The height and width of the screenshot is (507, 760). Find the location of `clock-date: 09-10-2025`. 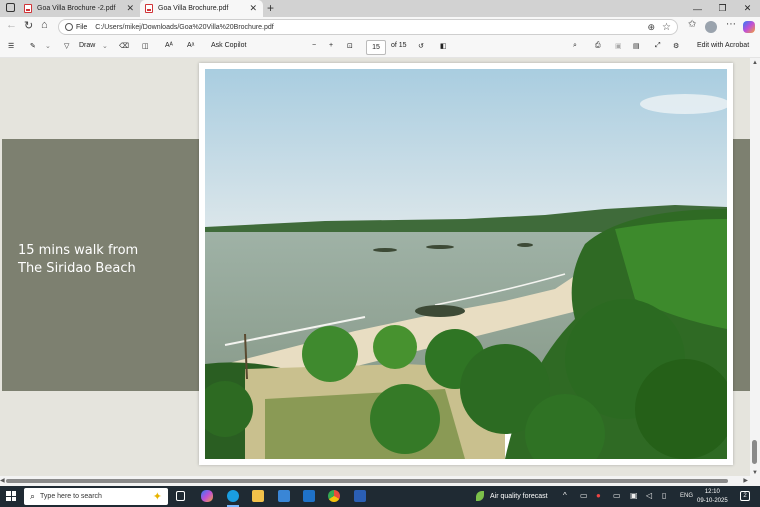

clock-date: 09-10-2025 is located at coordinates (712, 501).